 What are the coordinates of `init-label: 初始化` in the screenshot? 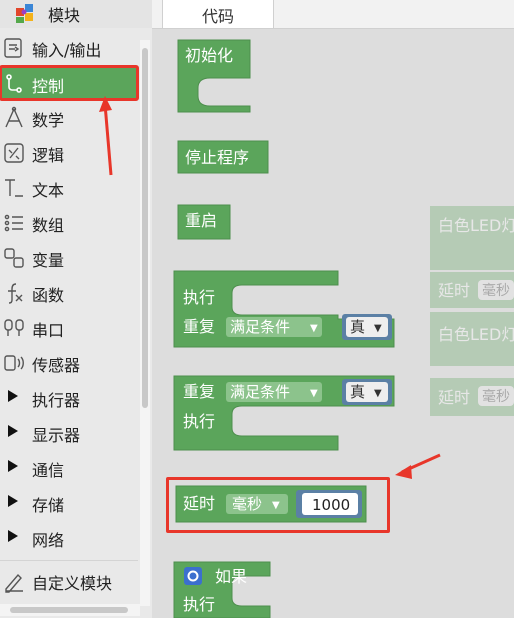 It's located at (209, 55).